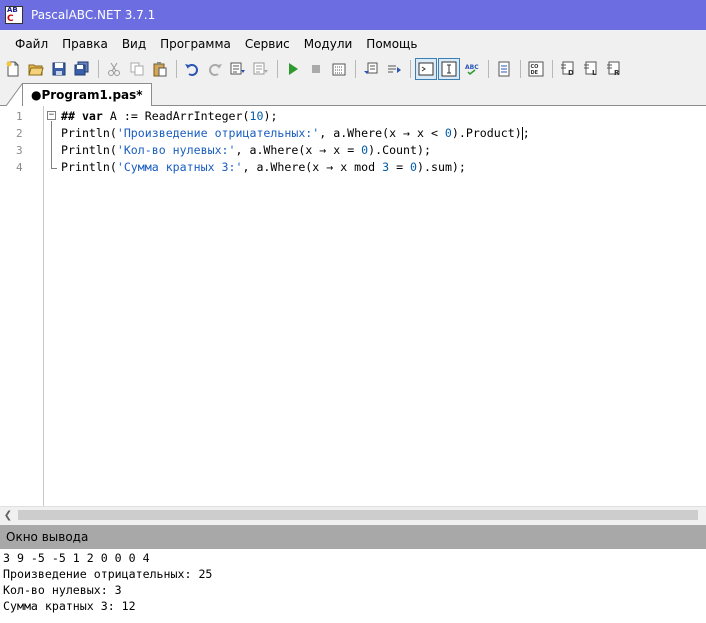 The image size is (706, 623). Describe the element at coordinates (14, 15) in the screenshot. I see `app-icon: AB C` at that location.